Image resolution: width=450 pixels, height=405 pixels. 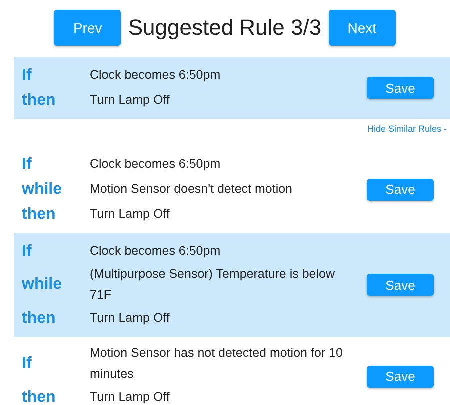 I want to click on prev-button: Prev, so click(x=88, y=28).